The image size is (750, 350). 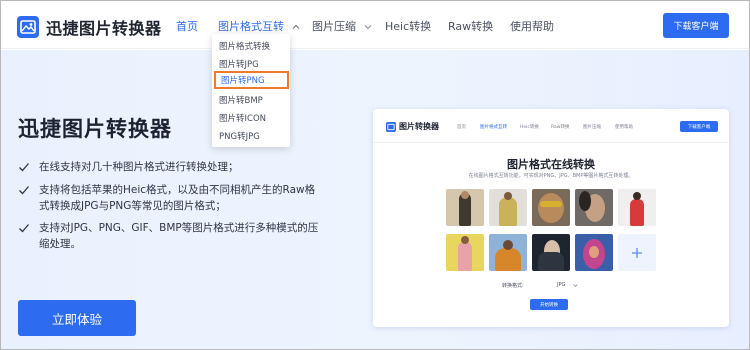 What do you see at coordinates (529, 127) in the screenshot?
I see `preview-nav-item: Heic转换` at bounding box center [529, 127].